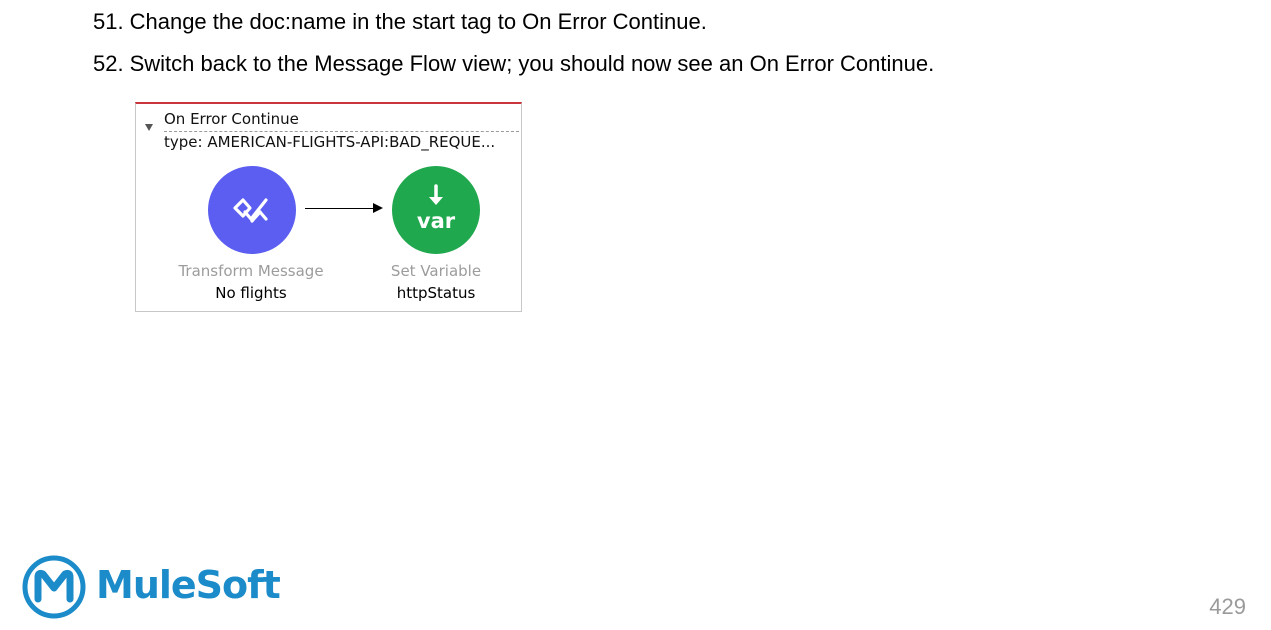 Image resolution: width=1271 pixels, height=630 pixels. I want to click on set-variable-icon: var, so click(436, 208).